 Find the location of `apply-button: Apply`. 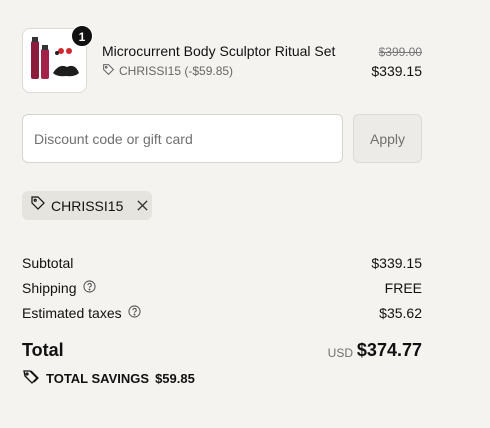

apply-button: Apply is located at coordinates (387, 138).